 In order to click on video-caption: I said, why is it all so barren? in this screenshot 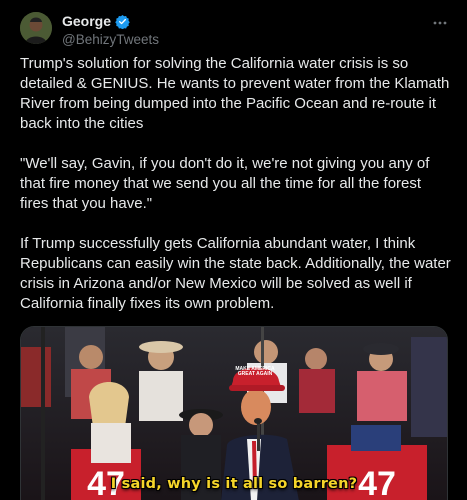, I will do `click(234, 484)`.